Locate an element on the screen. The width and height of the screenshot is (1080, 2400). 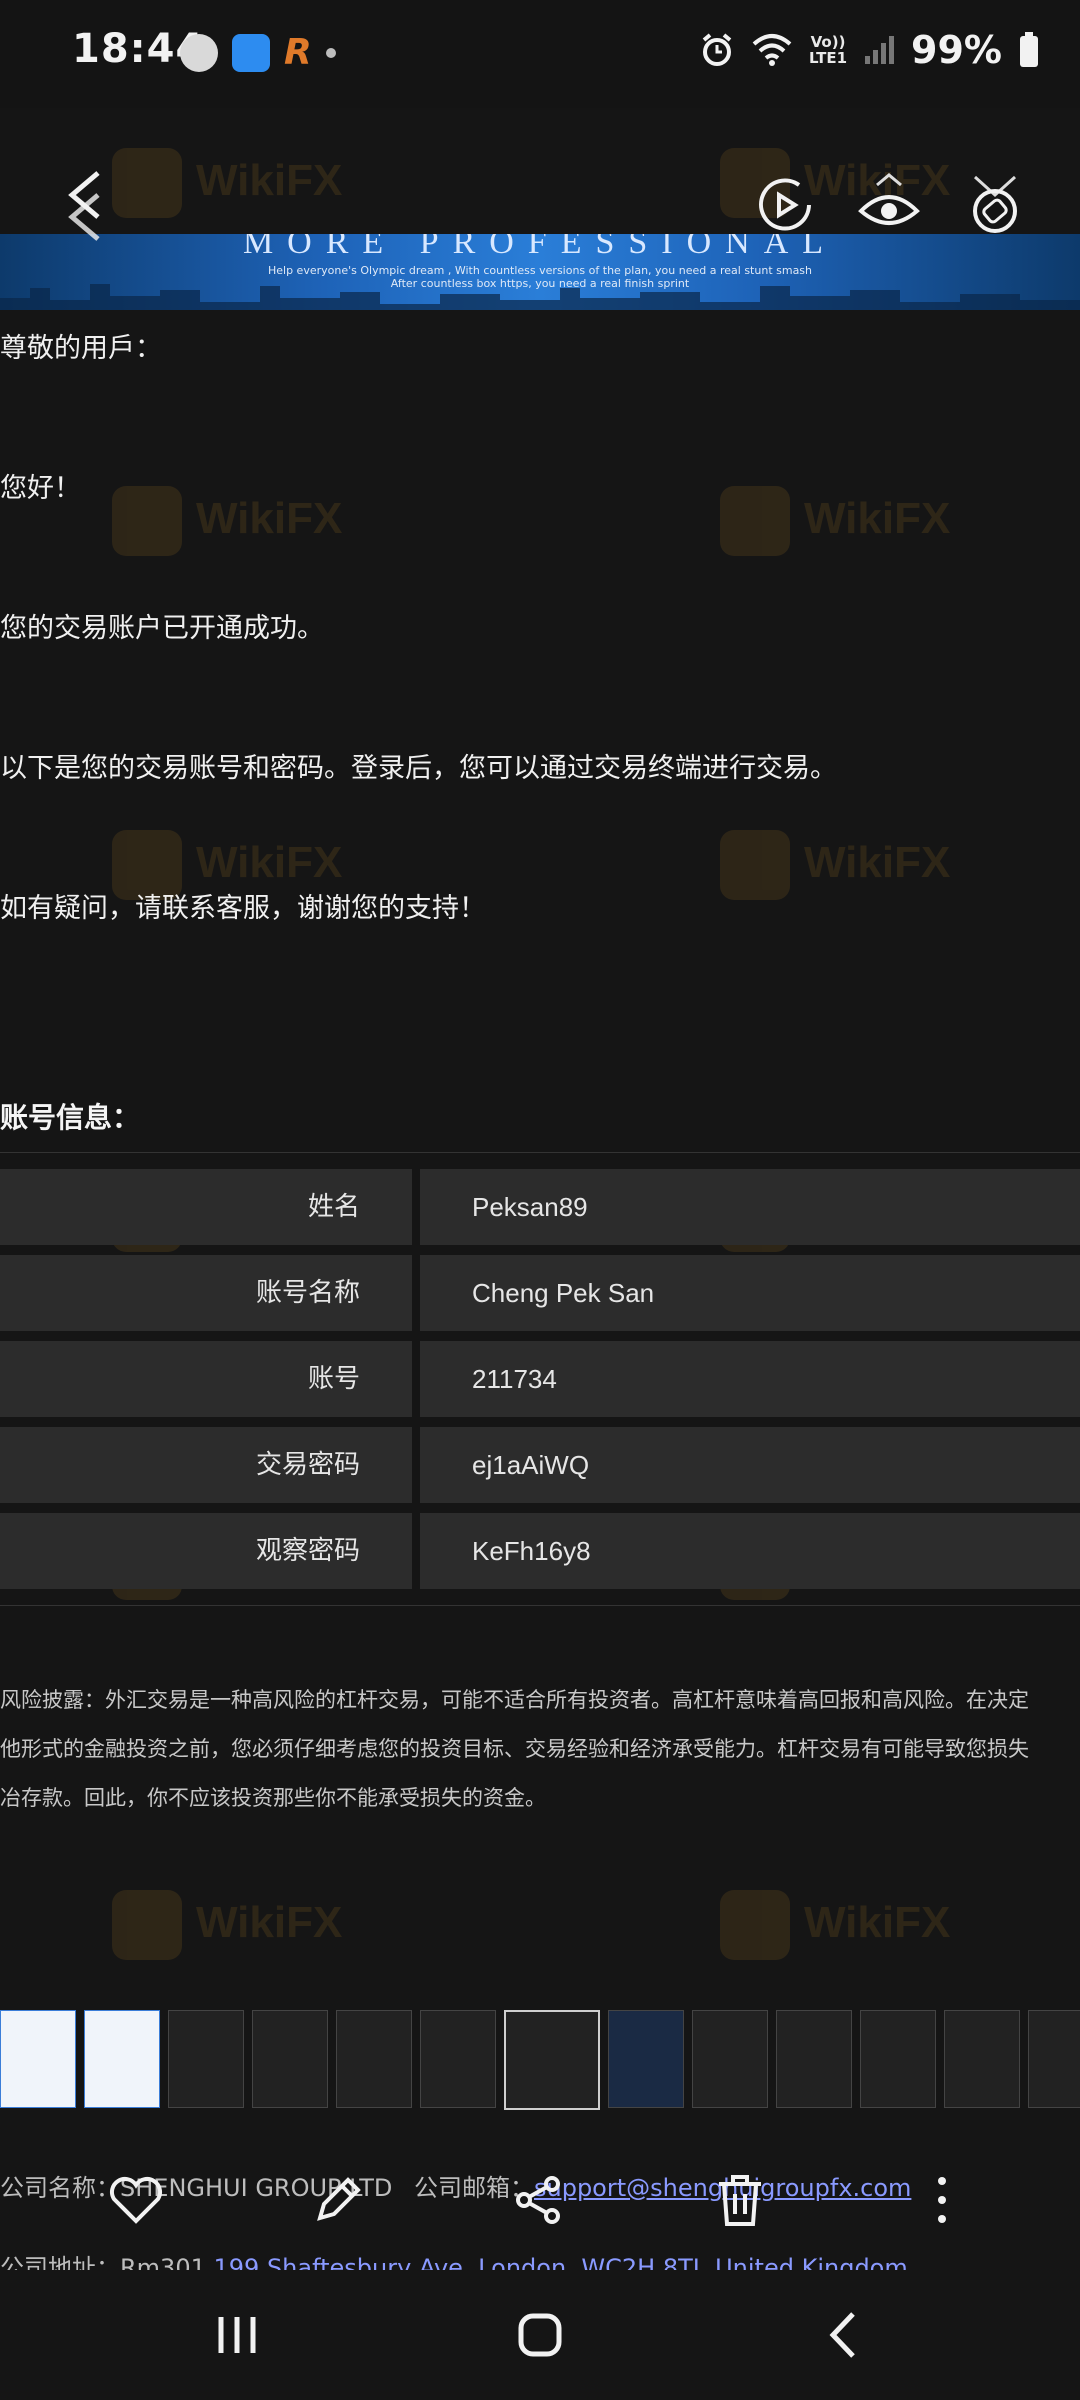
heart-icon is located at coordinates (136, 2200).